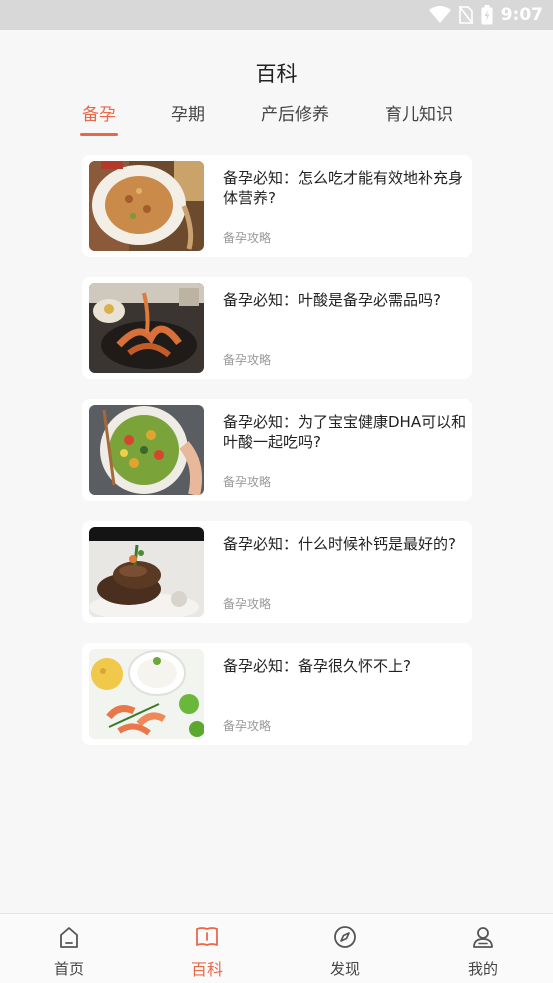 This screenshot has height=983, width=553. I want to click on wifi-icon, so click(439, 14).